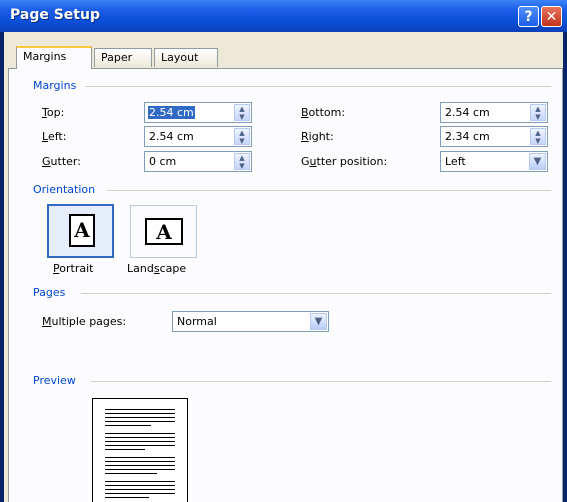 This screenshot has width=567, height=502. Describe the element at coordinates (163, 161) in the screenshot. I see `gutter-value: 0 cm` at that location.